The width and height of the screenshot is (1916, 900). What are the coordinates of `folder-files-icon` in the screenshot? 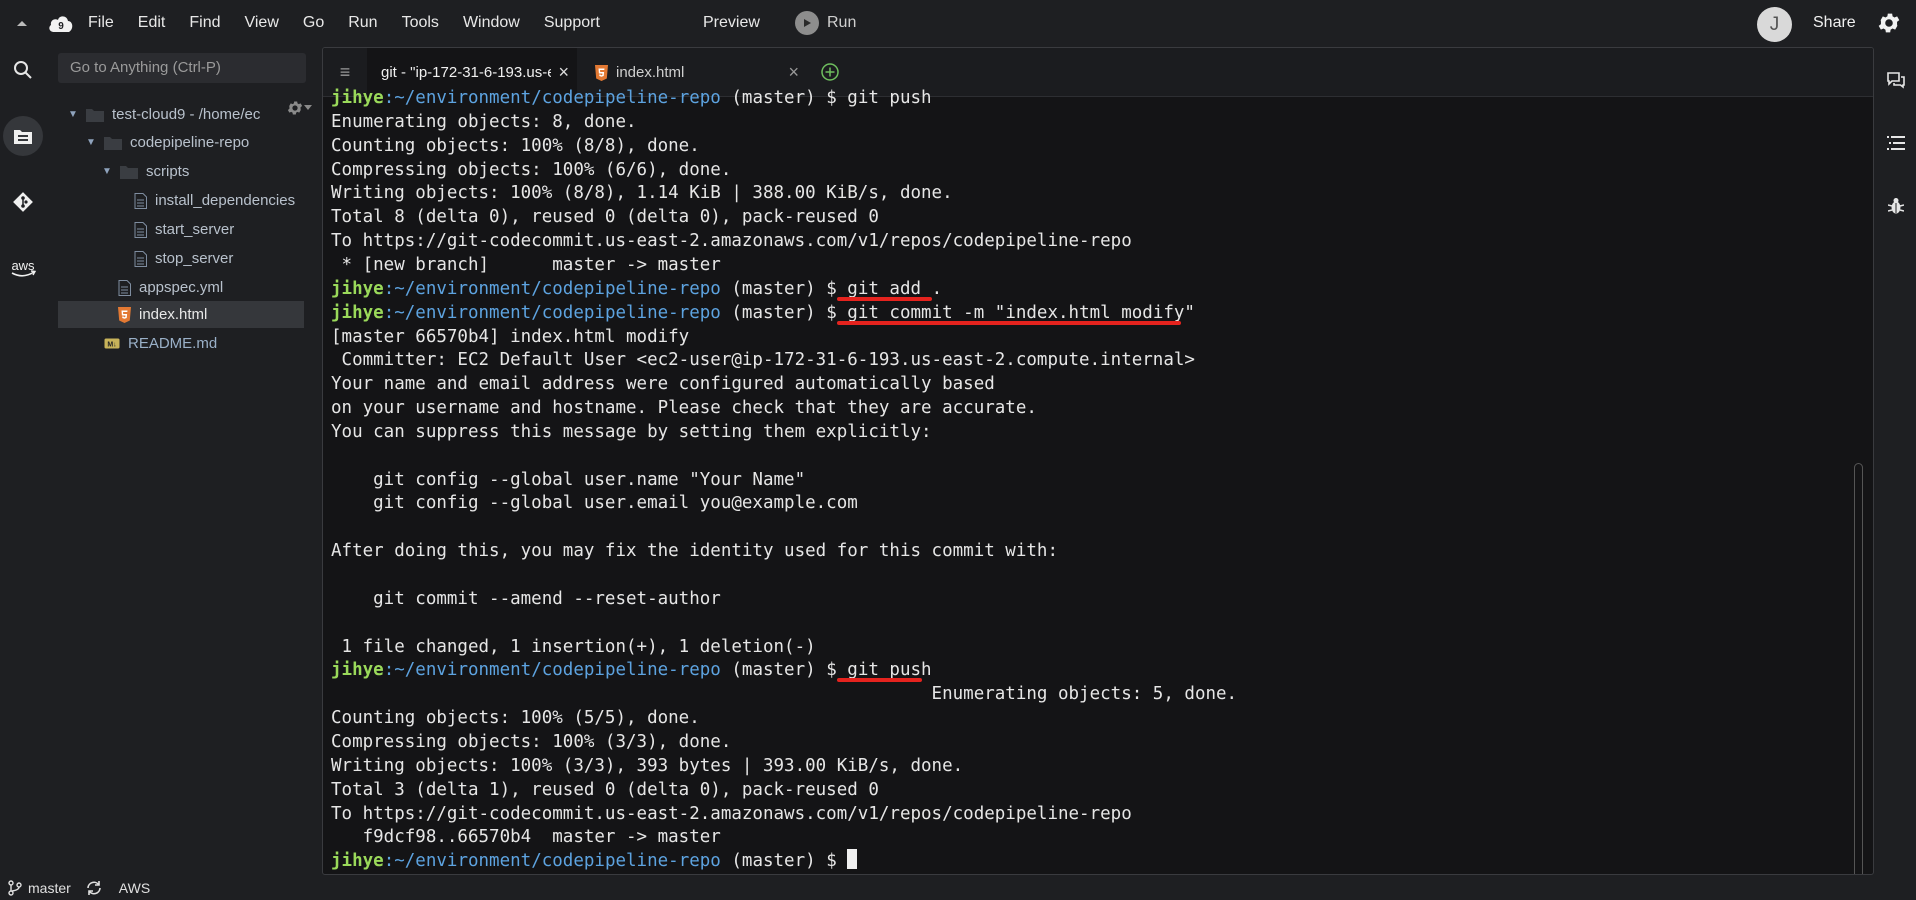 It's located at (23, 137).